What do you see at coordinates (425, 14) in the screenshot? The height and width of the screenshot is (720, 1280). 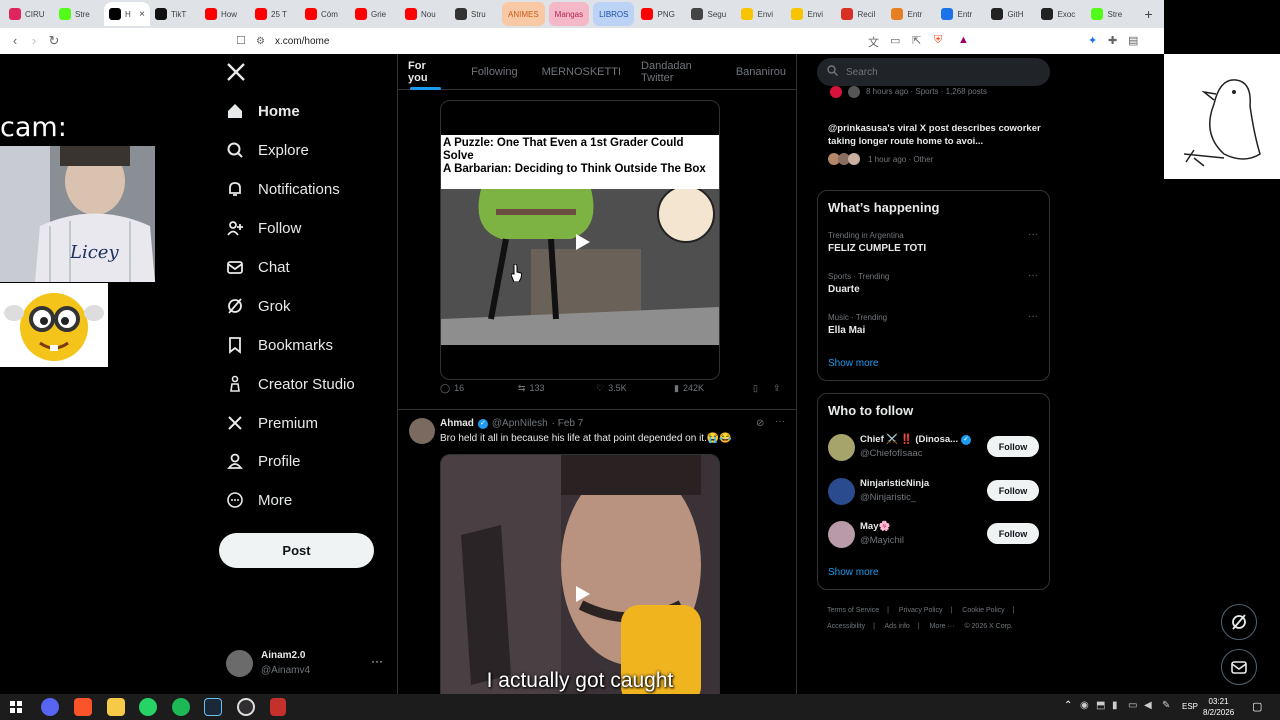 I see `browser-tab: Nou` at bounding box center [425, 14].